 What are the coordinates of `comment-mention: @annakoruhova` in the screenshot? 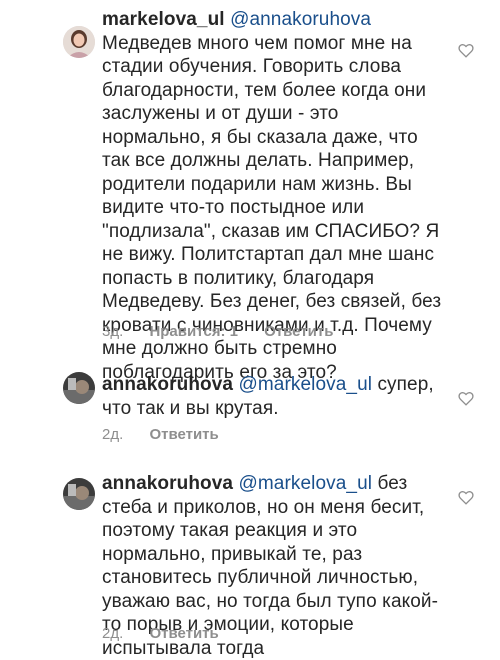 It's located at (300, 19).